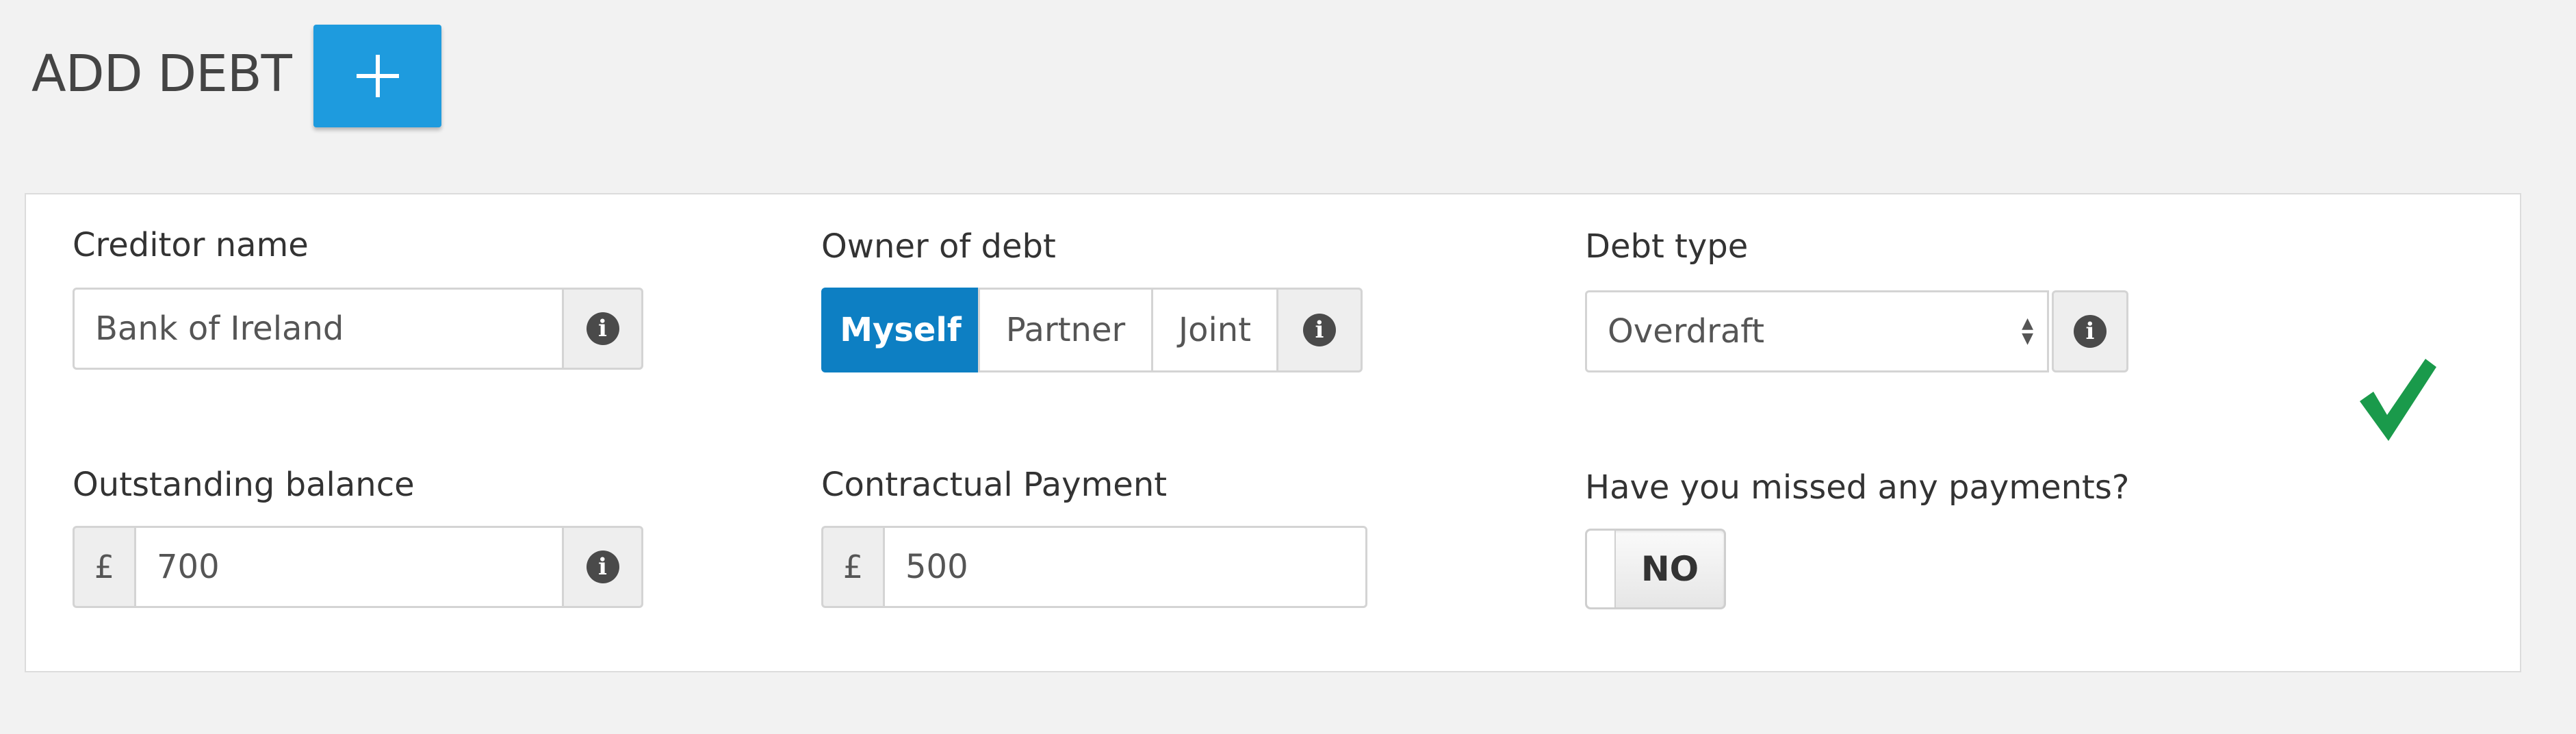 The width and height of the screenshot is (2576, 734). What do you see at coordinates (1817, 331) in the screenshot?
I see `debt-type-select: Overdraft ▲ ▼` at bounding box center [1817, 331].